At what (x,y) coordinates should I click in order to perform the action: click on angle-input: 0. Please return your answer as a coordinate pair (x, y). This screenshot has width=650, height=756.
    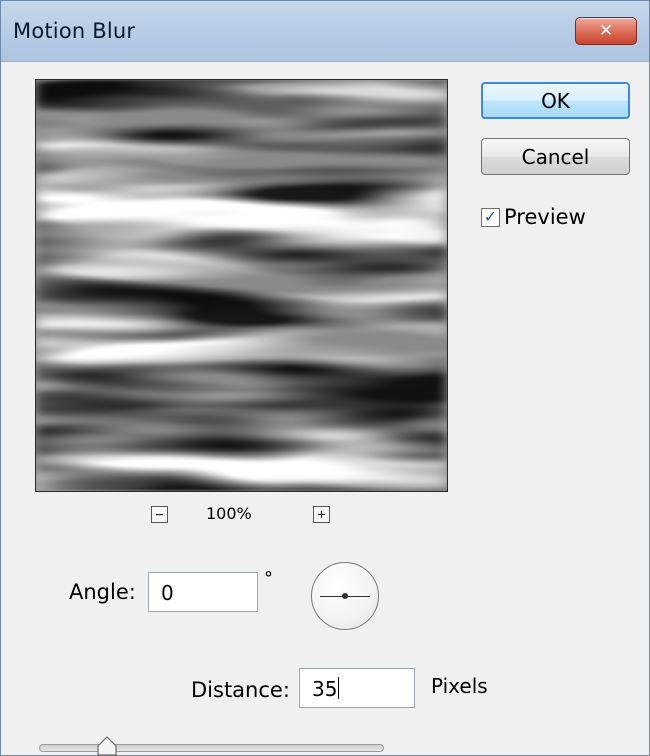
    Looking at the image, I should click on (203, 592).